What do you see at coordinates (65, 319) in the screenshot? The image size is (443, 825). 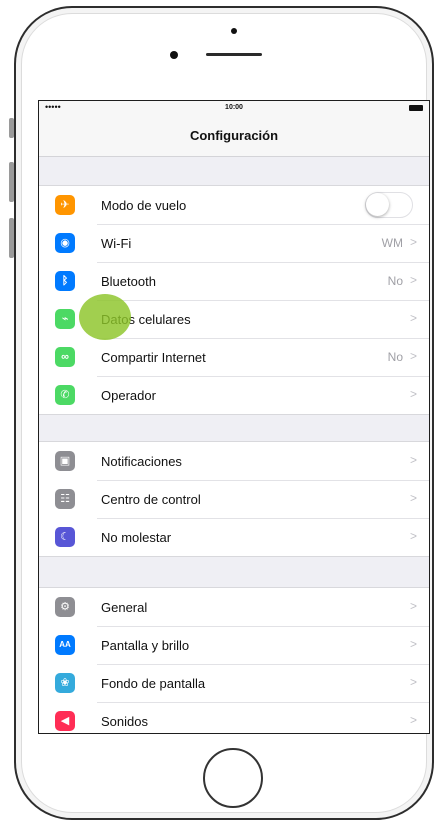 I see `cellular-icon: ⌁` at bounding box center [65, 319].